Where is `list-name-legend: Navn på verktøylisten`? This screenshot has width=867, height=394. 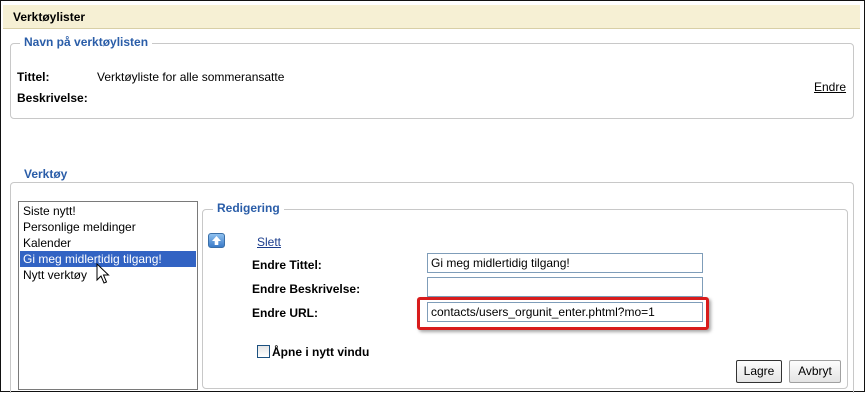 list-name-legend: Navn på verktøylisten is located at coordinates (86, 42).